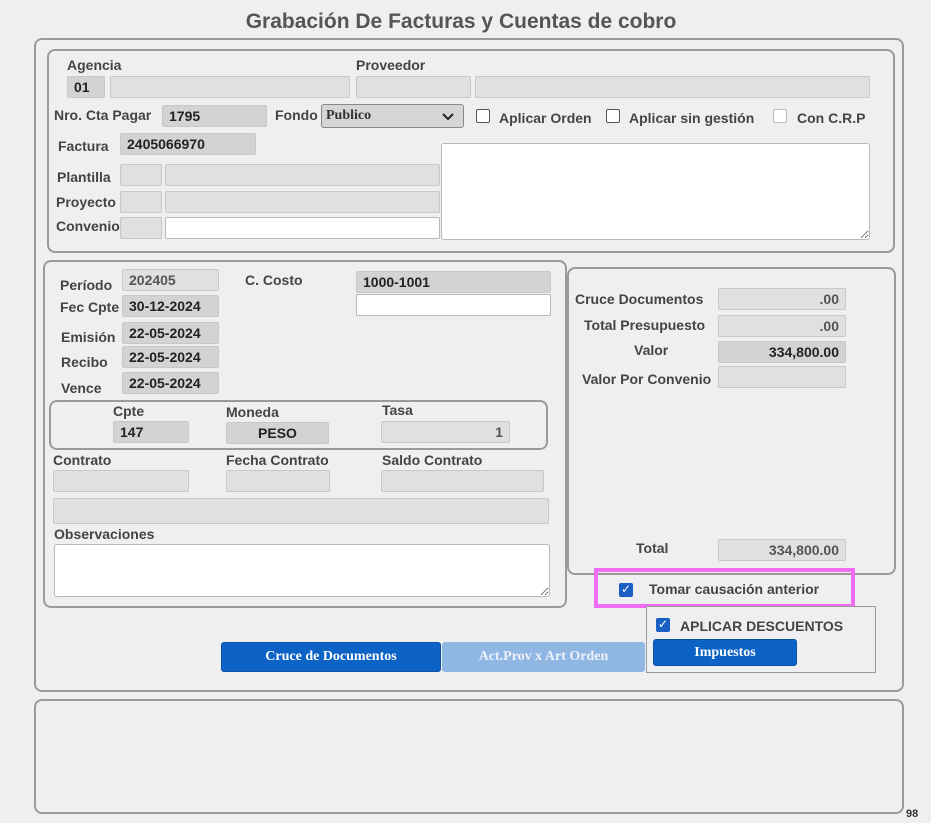 Image resolution: width=931 pixels, height=823 pixels. What do you see at coordinates (626, 590) in the screenshot?
I see `tomar-causacion-checkbox: ✓` at bounding box center [626, 590].